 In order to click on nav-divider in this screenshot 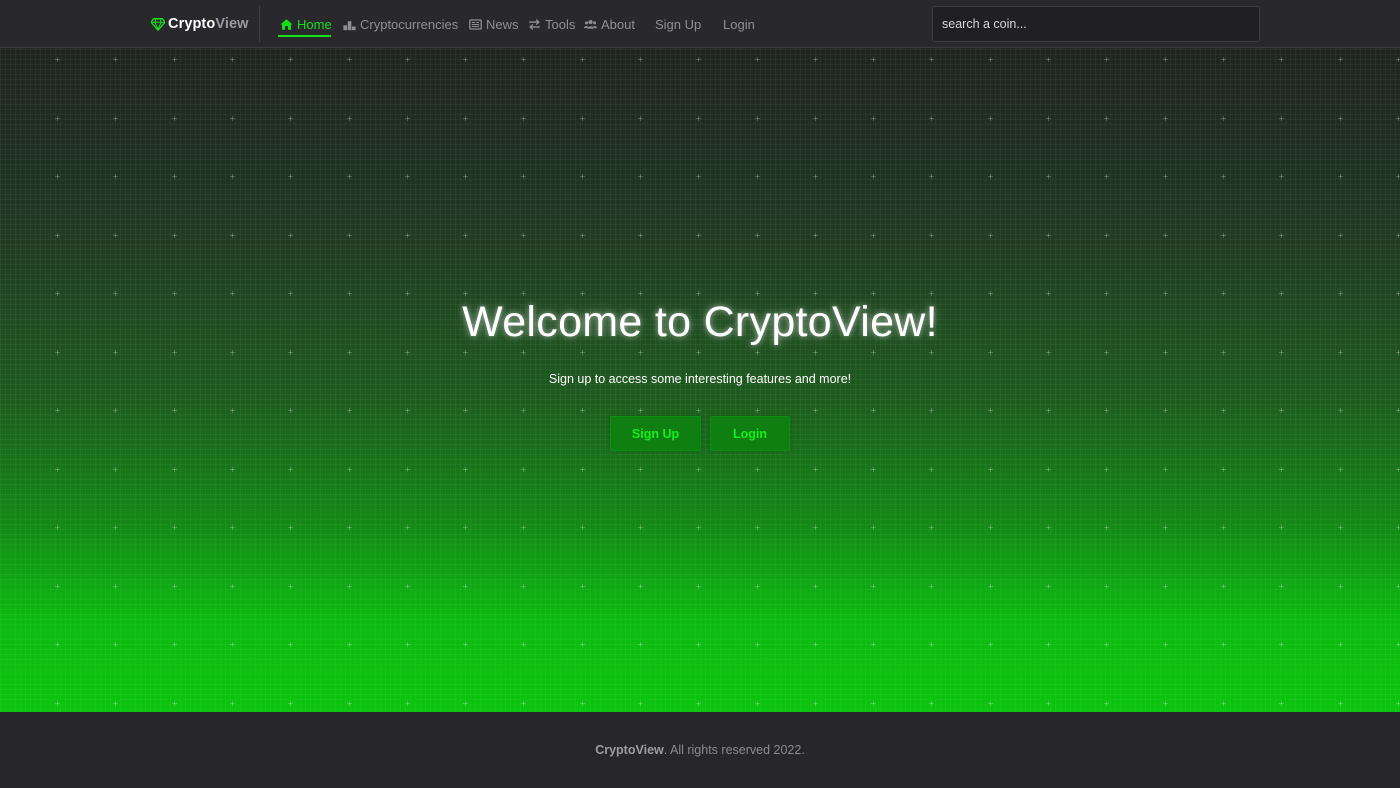, I will do `click(259, 24)`.